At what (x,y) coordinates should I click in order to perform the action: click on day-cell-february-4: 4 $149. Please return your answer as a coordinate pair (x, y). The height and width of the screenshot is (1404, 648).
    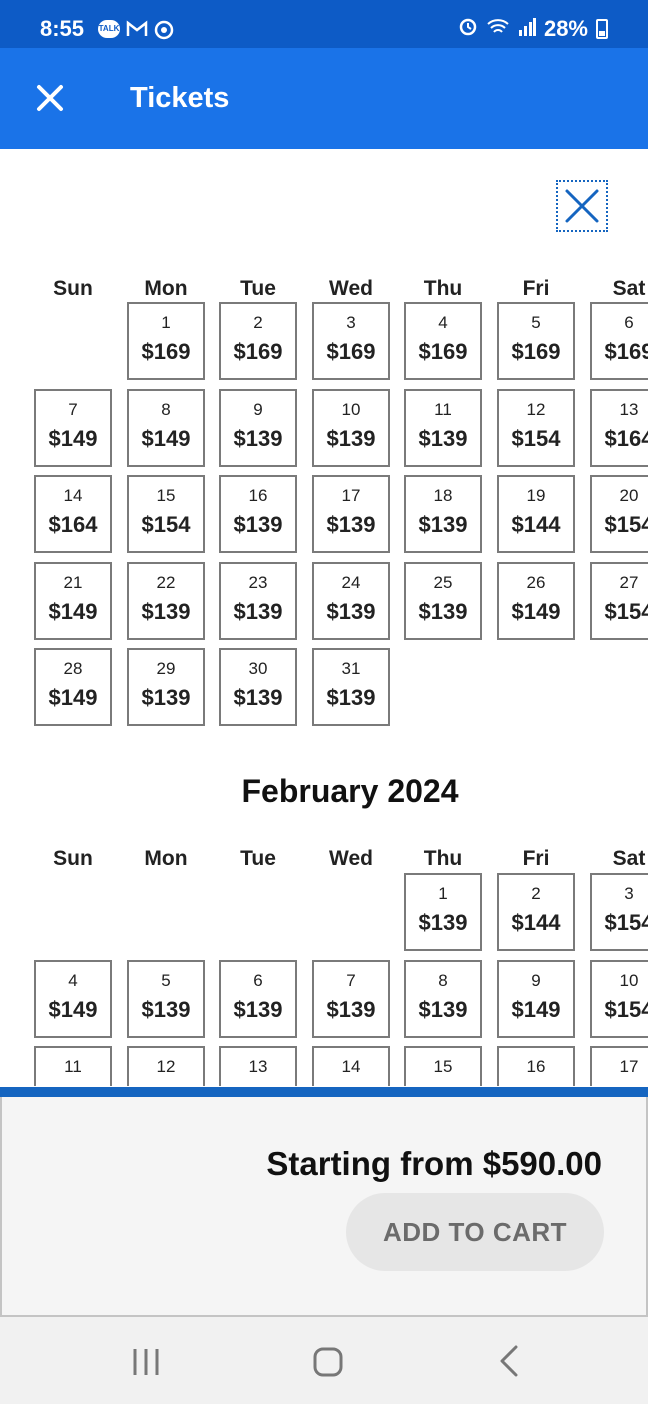
    Looking at the image, I should click on (73, 998).